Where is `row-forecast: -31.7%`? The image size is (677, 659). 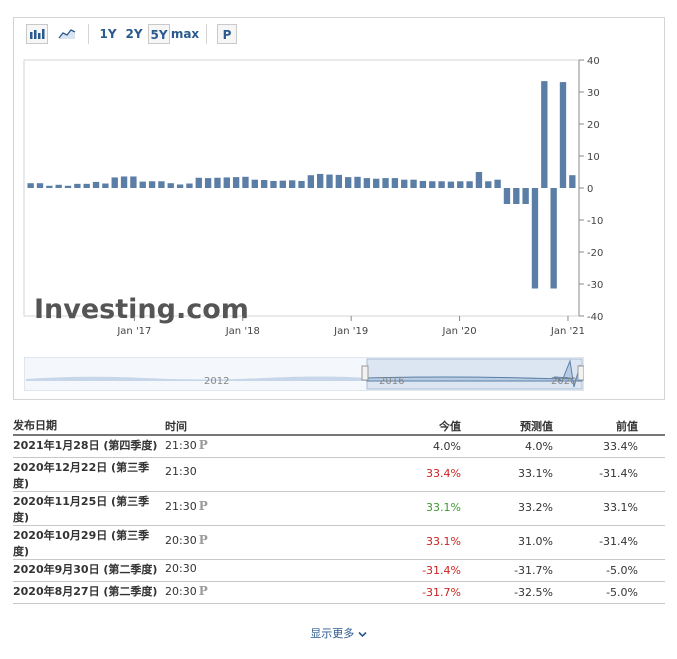
row-forecast: -31.7% is located at coordinates (533, 570).